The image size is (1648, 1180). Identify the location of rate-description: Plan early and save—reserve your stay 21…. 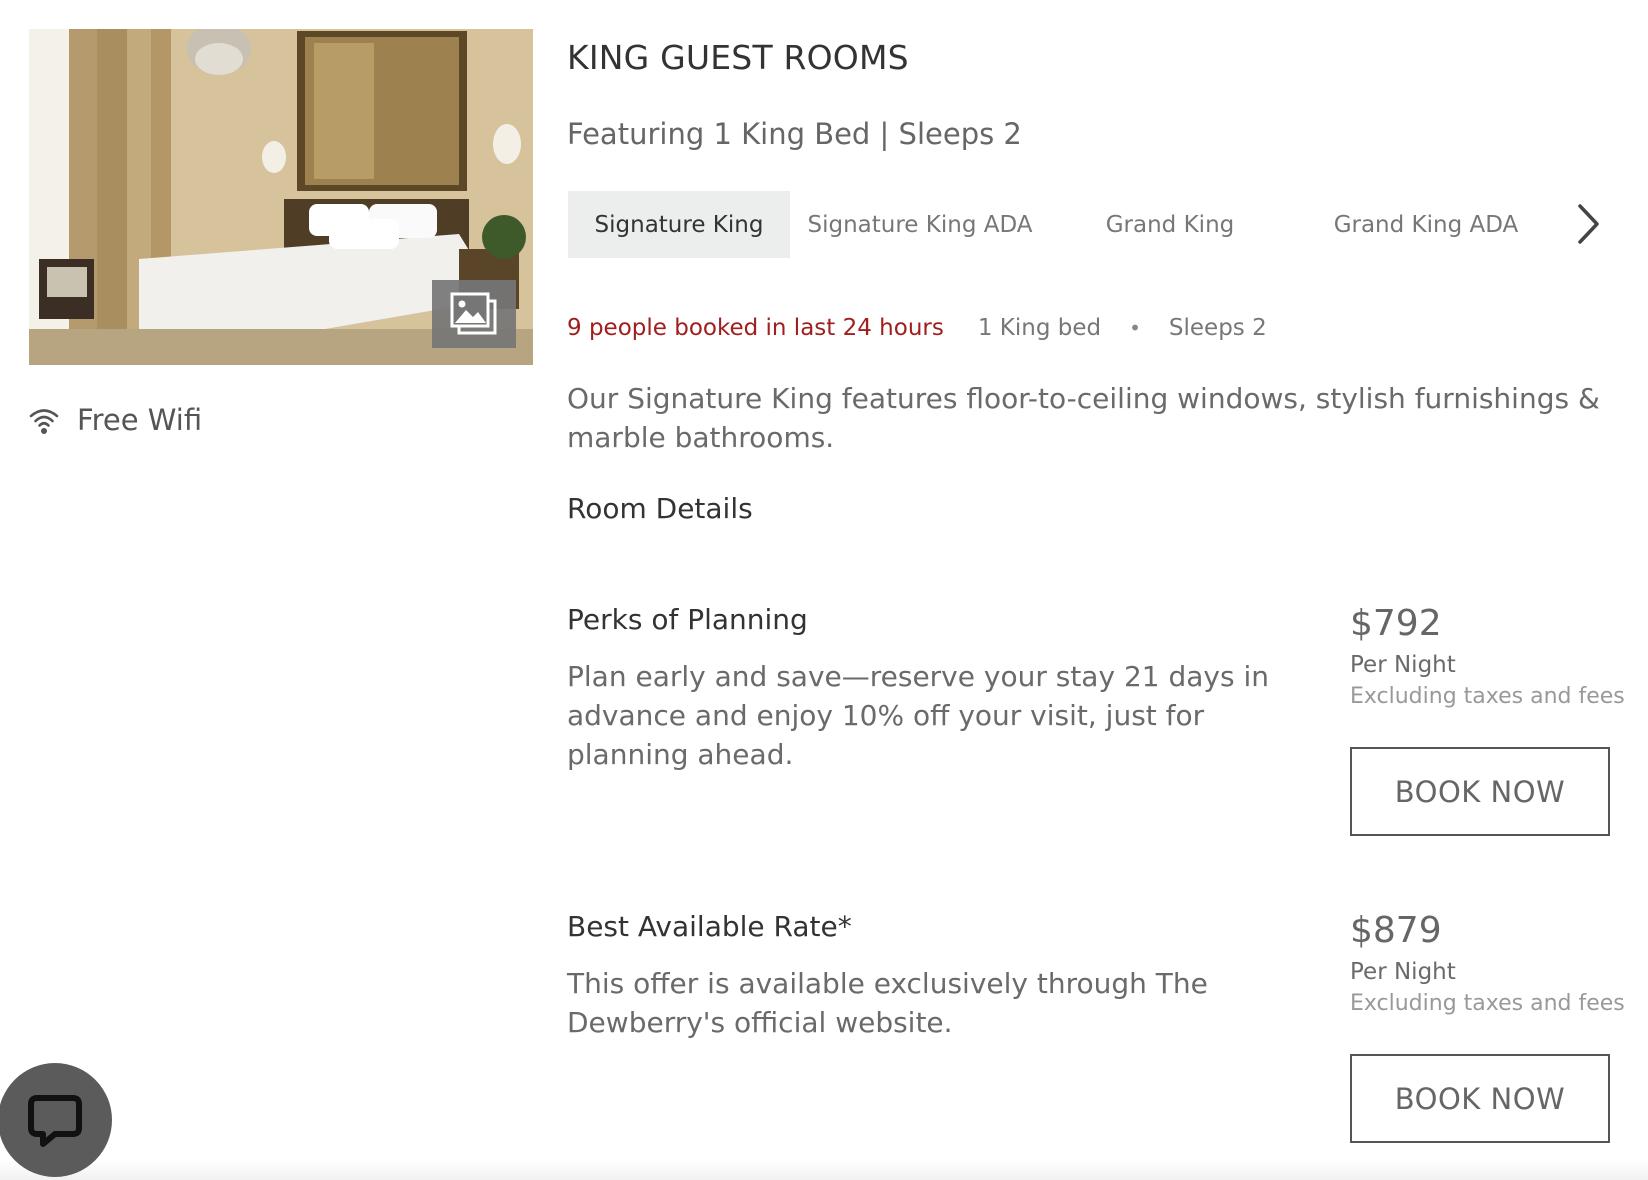
(918, 715).